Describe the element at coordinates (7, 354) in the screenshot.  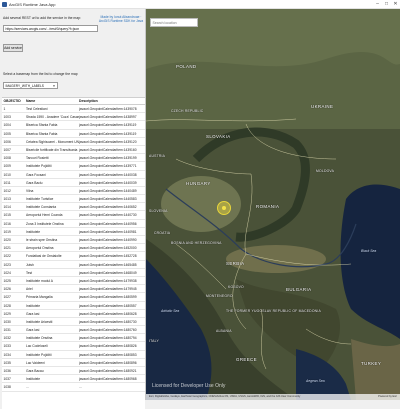
I see `cell-objectid: 1034` at that location.